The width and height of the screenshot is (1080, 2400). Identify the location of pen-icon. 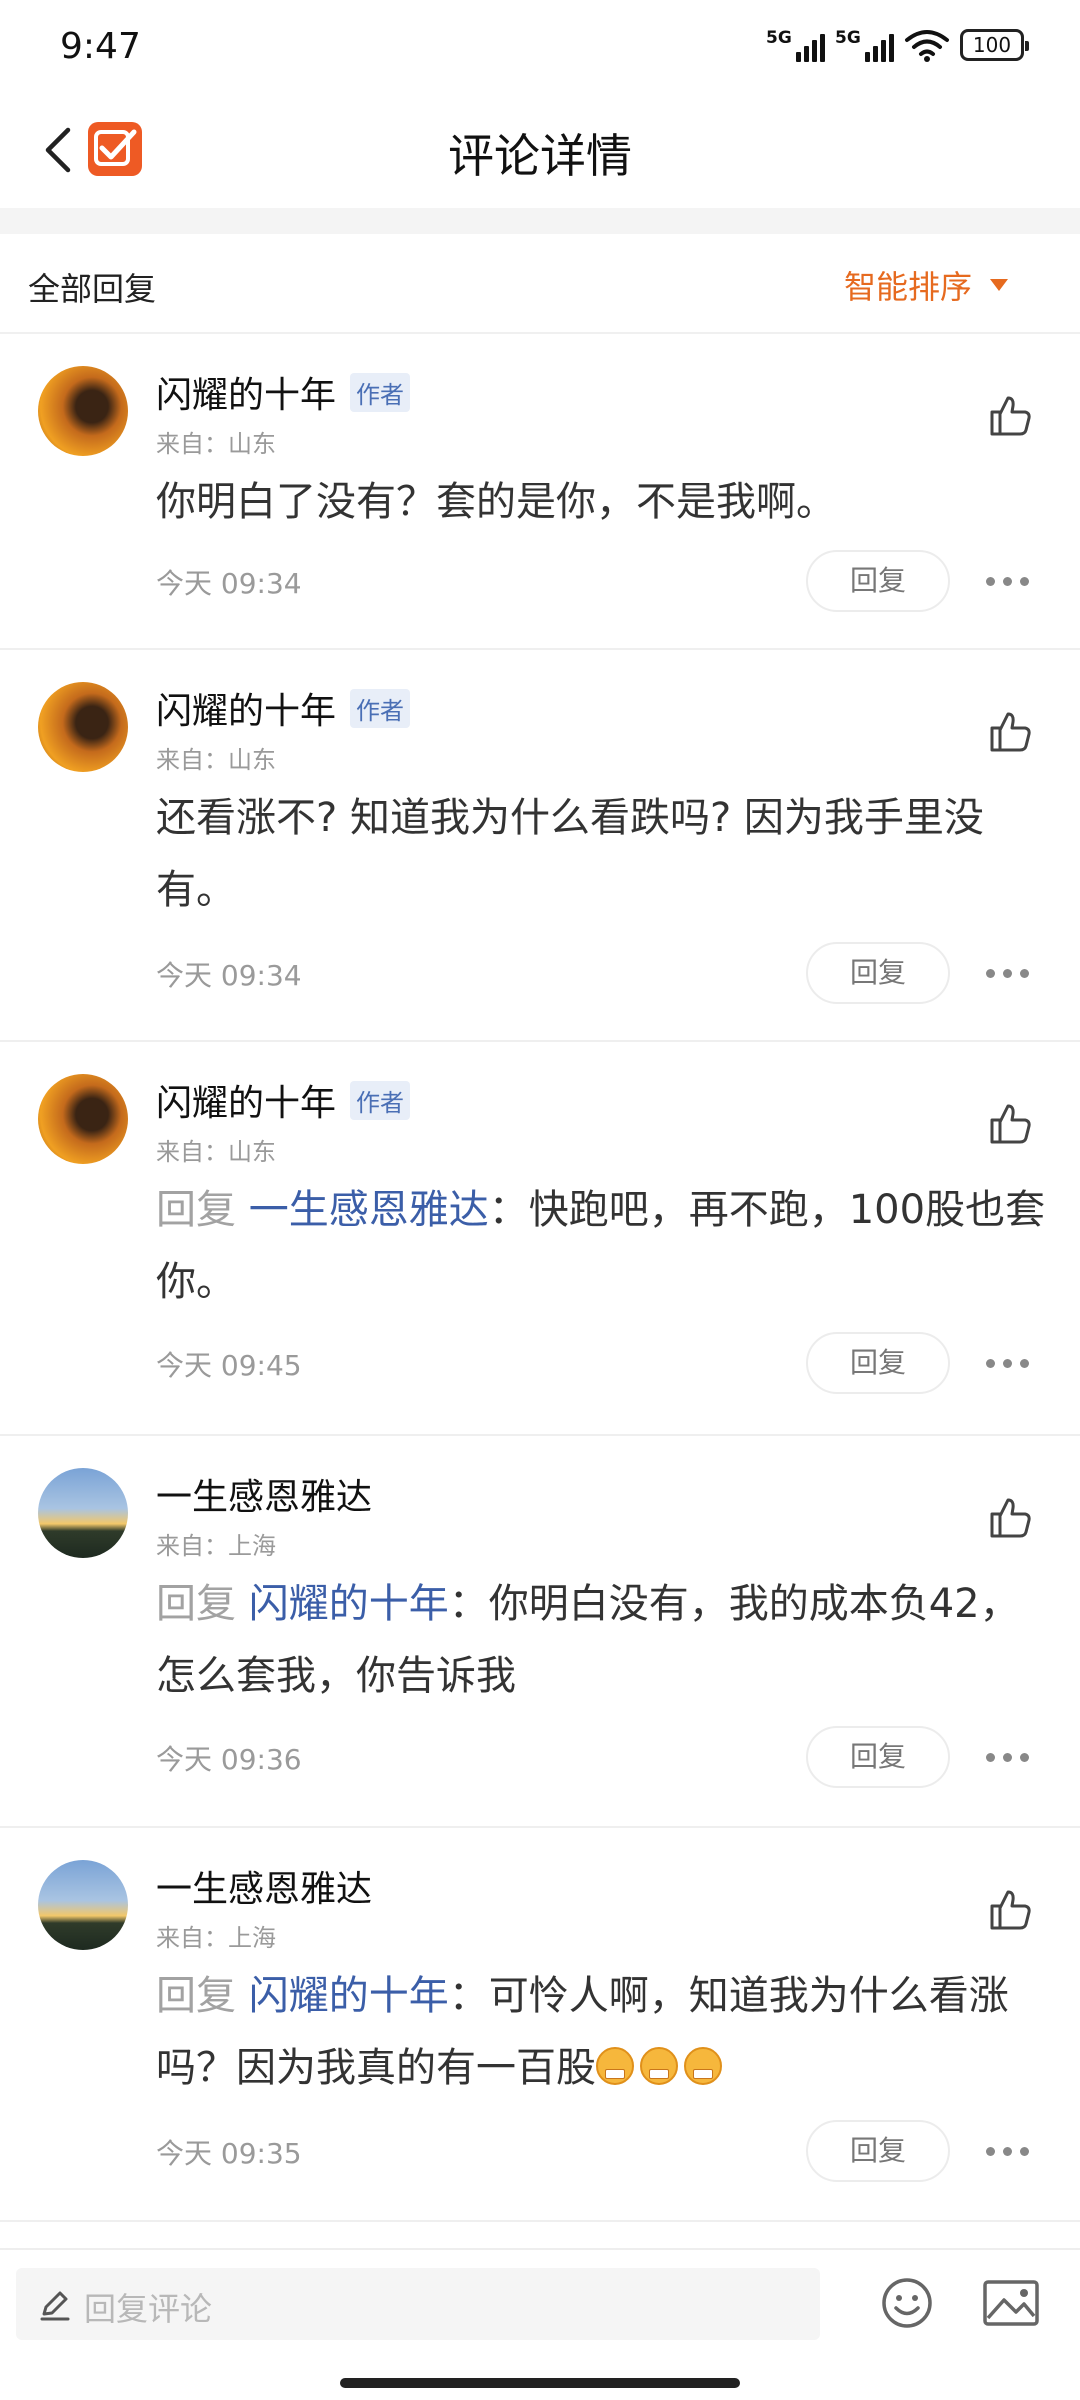
(55, 2306).